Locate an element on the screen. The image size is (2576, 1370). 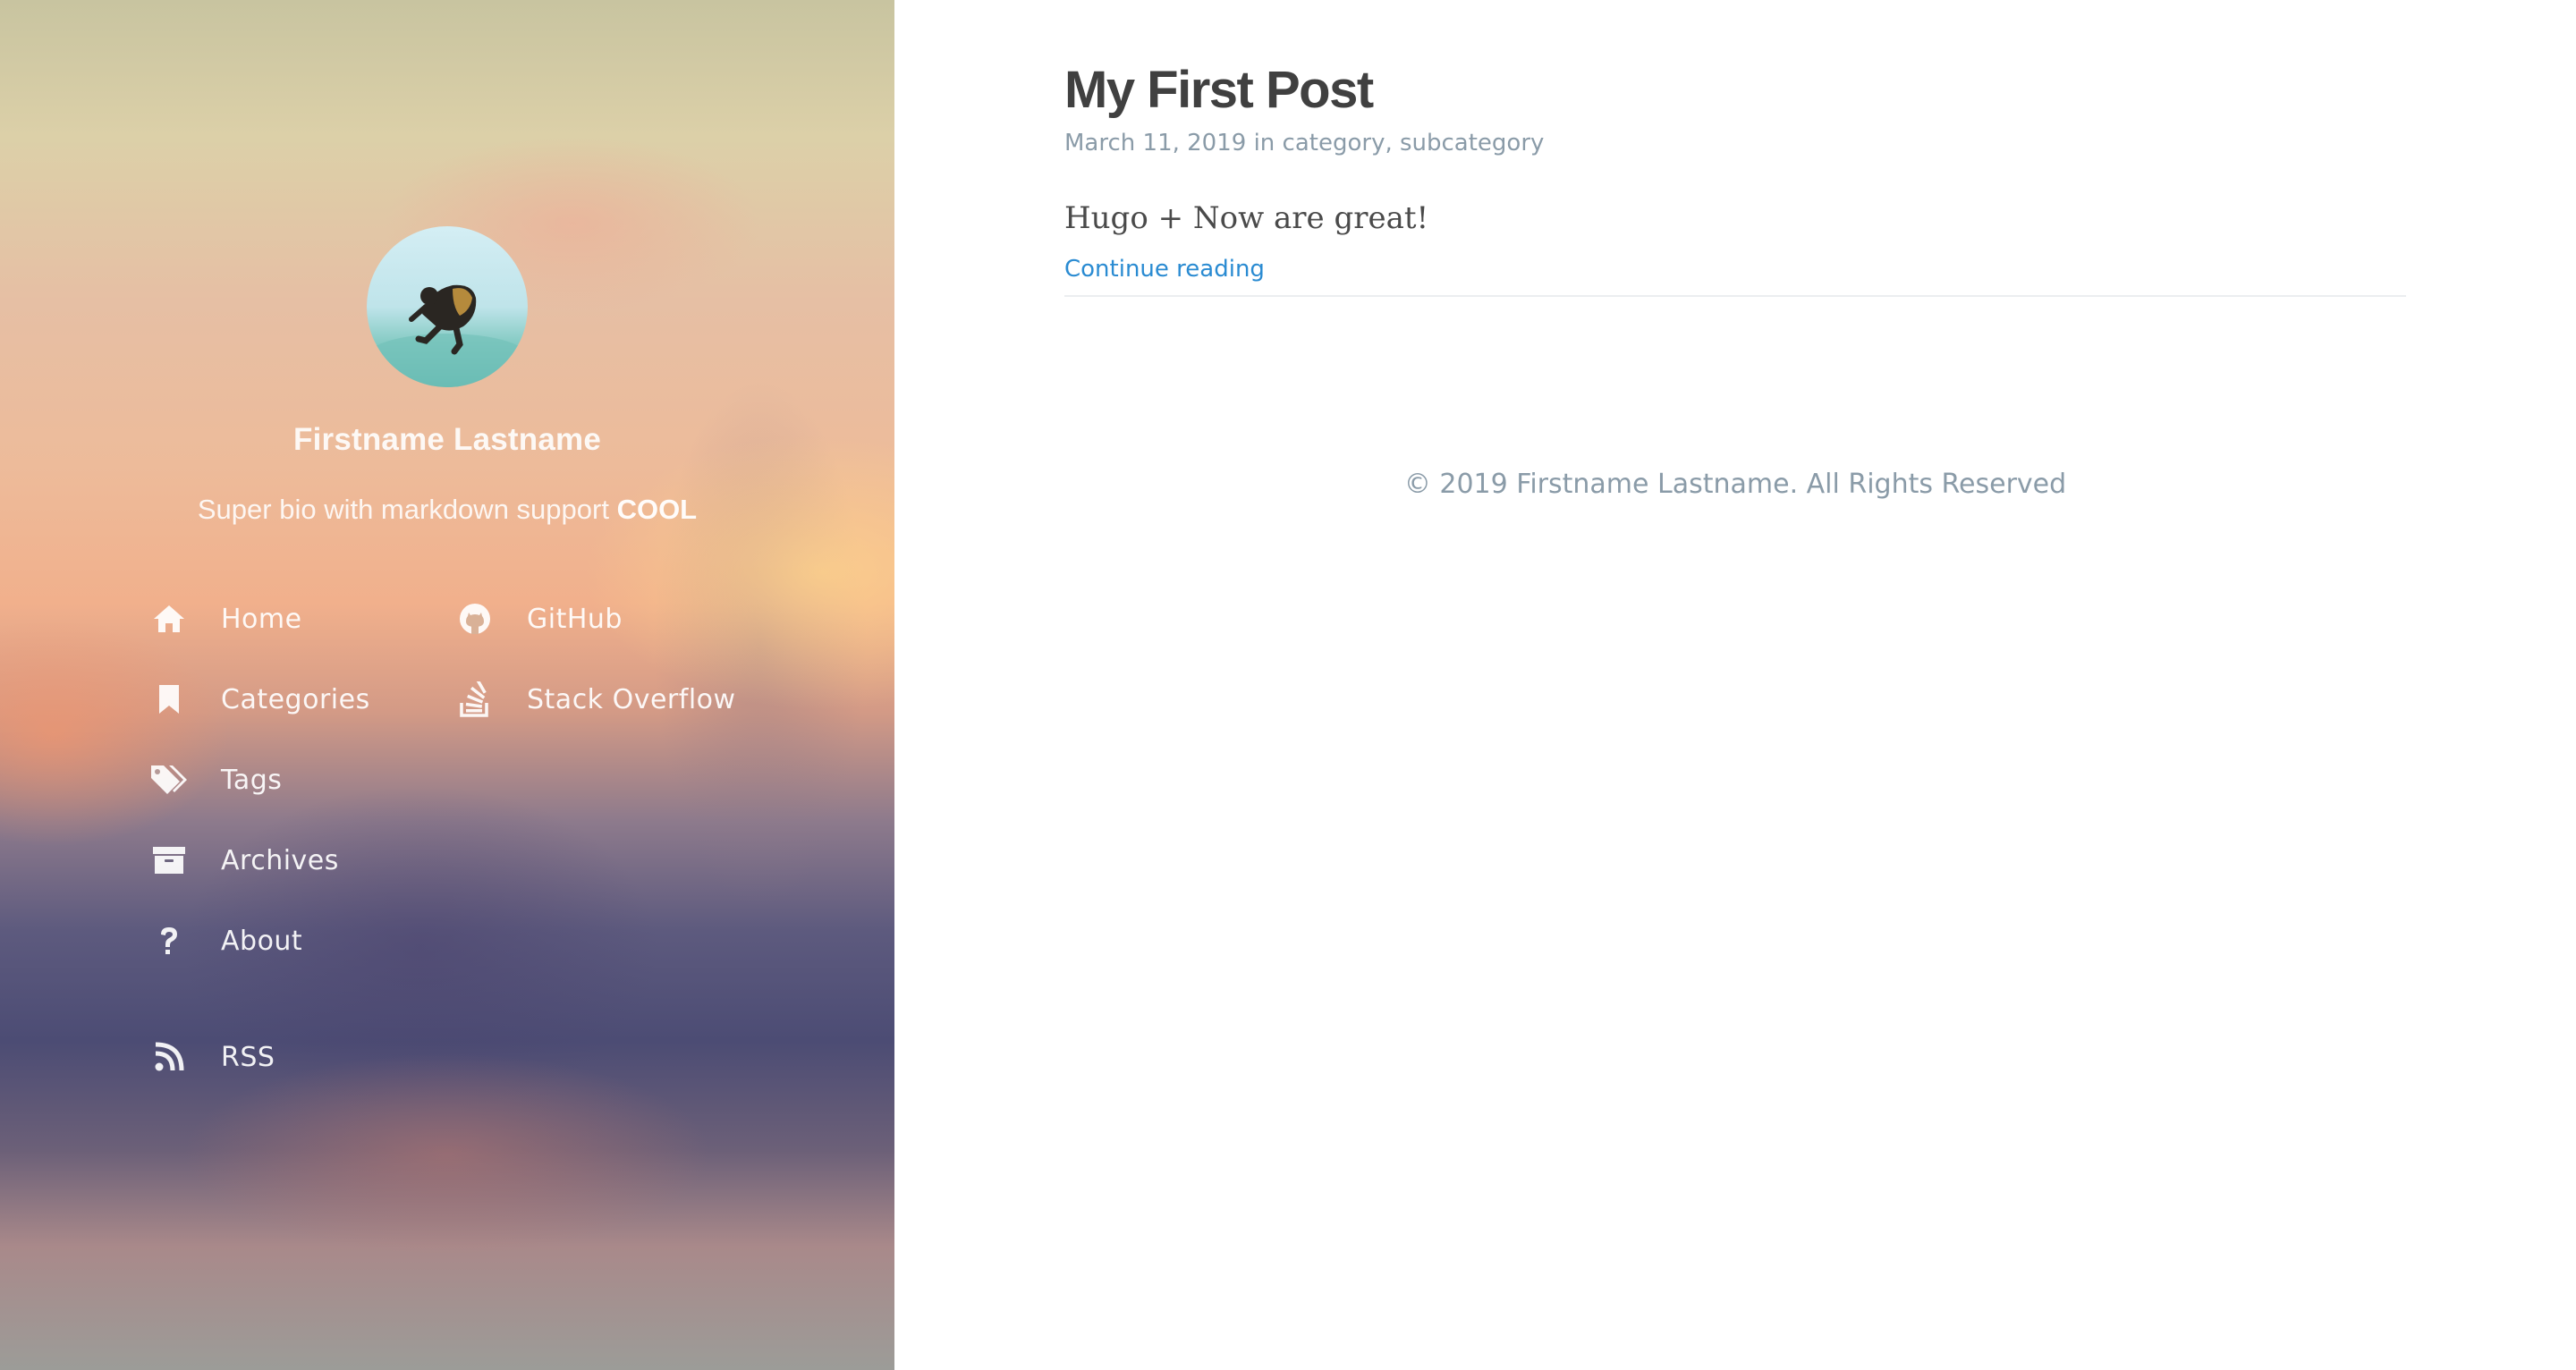
sidebar-item-about: About is located at coordinates (225, 940).